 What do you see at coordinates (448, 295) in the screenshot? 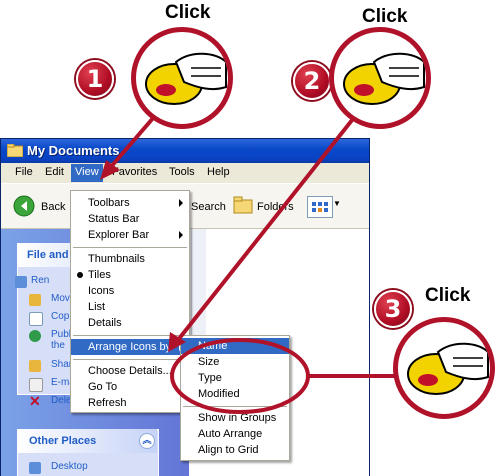
I see `click-label-3: Click` at bounding box center [448, 295].